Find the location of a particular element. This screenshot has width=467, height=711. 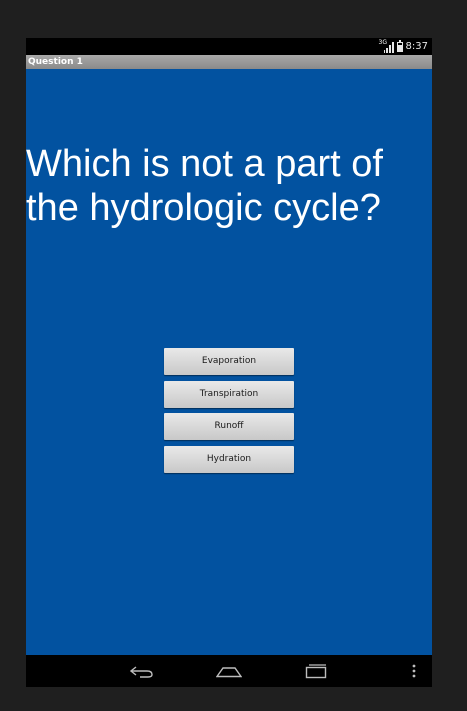

home-button is located at coordinates (229, 671).